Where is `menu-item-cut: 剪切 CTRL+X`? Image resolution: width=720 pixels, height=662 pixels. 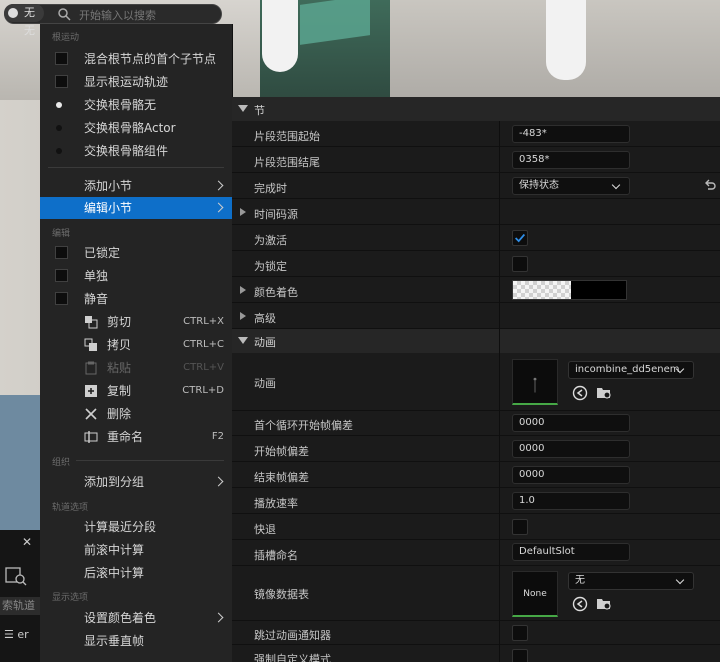 menu-item-cut: 剪切 CTRL+X is located at coordinates (136, 322).